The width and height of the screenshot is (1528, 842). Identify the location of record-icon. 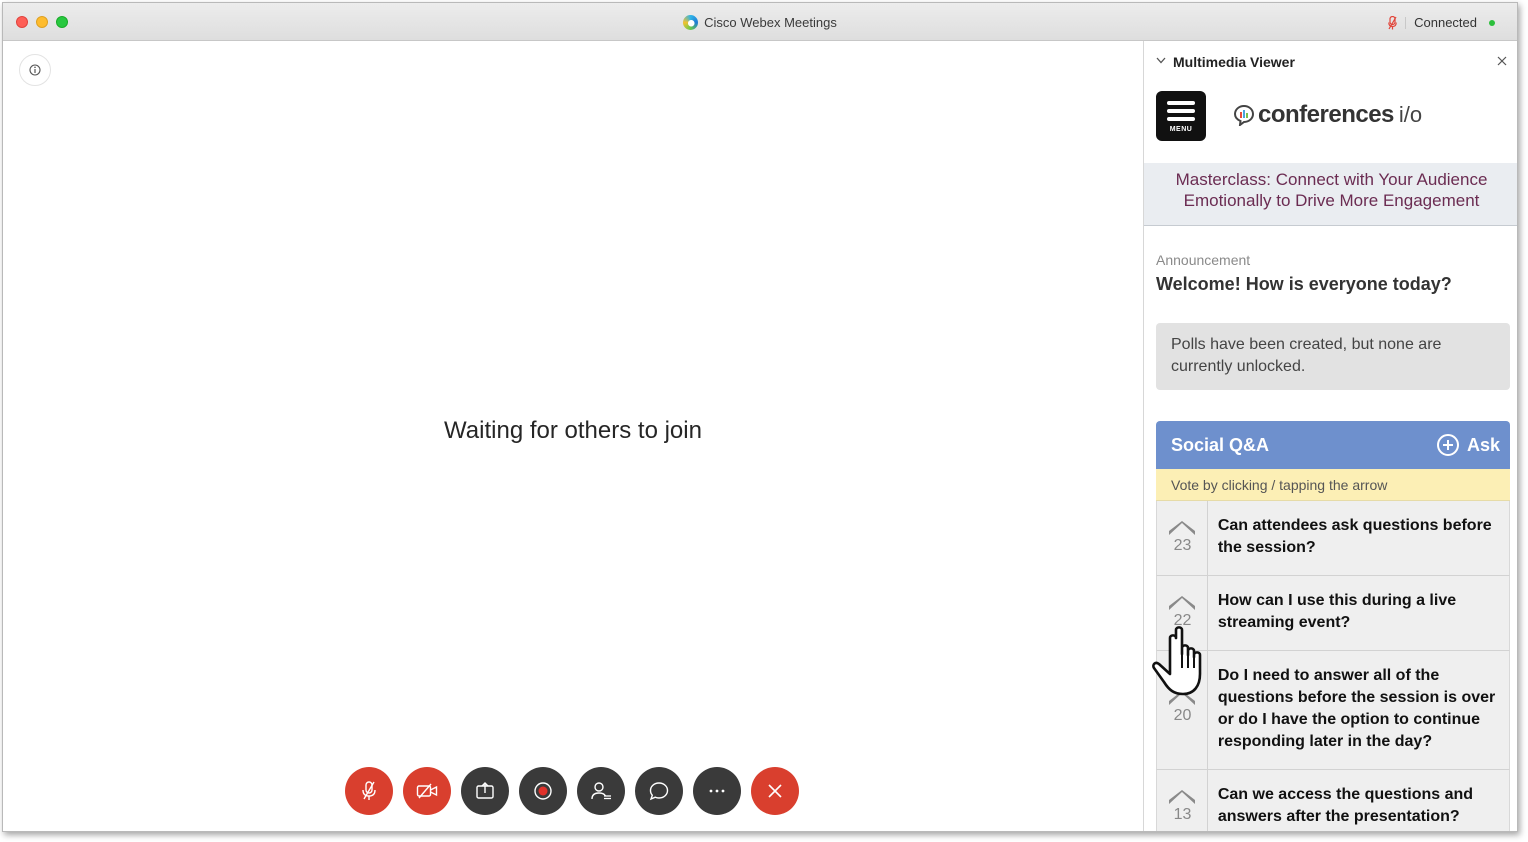
(543, 791).